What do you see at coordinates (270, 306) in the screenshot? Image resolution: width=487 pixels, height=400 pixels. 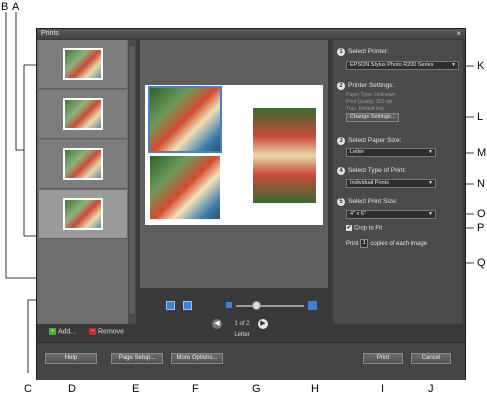 I see `zoom-slider` at bounding box center [270, 306].